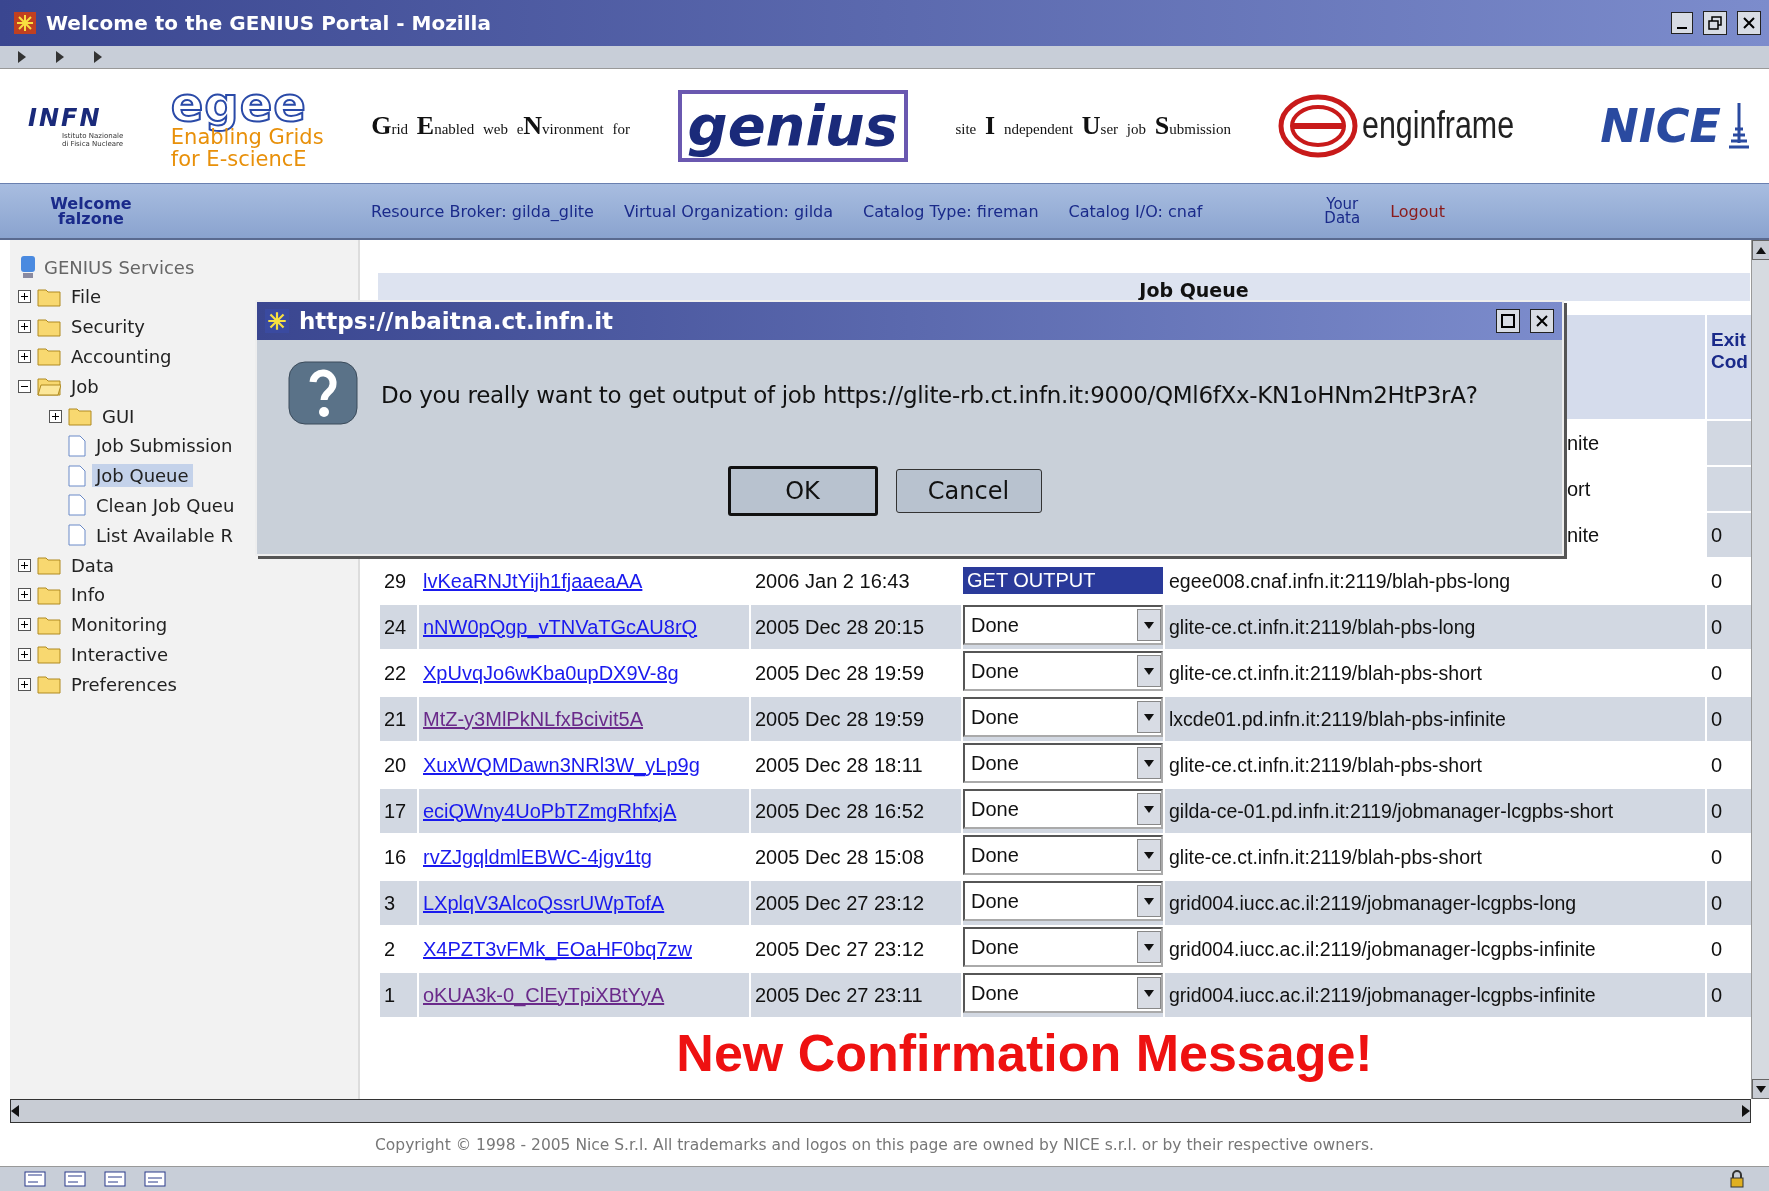 The image size is (1769, 1191). I want to click on column-header: Exit Cod, so click(1729, 367).